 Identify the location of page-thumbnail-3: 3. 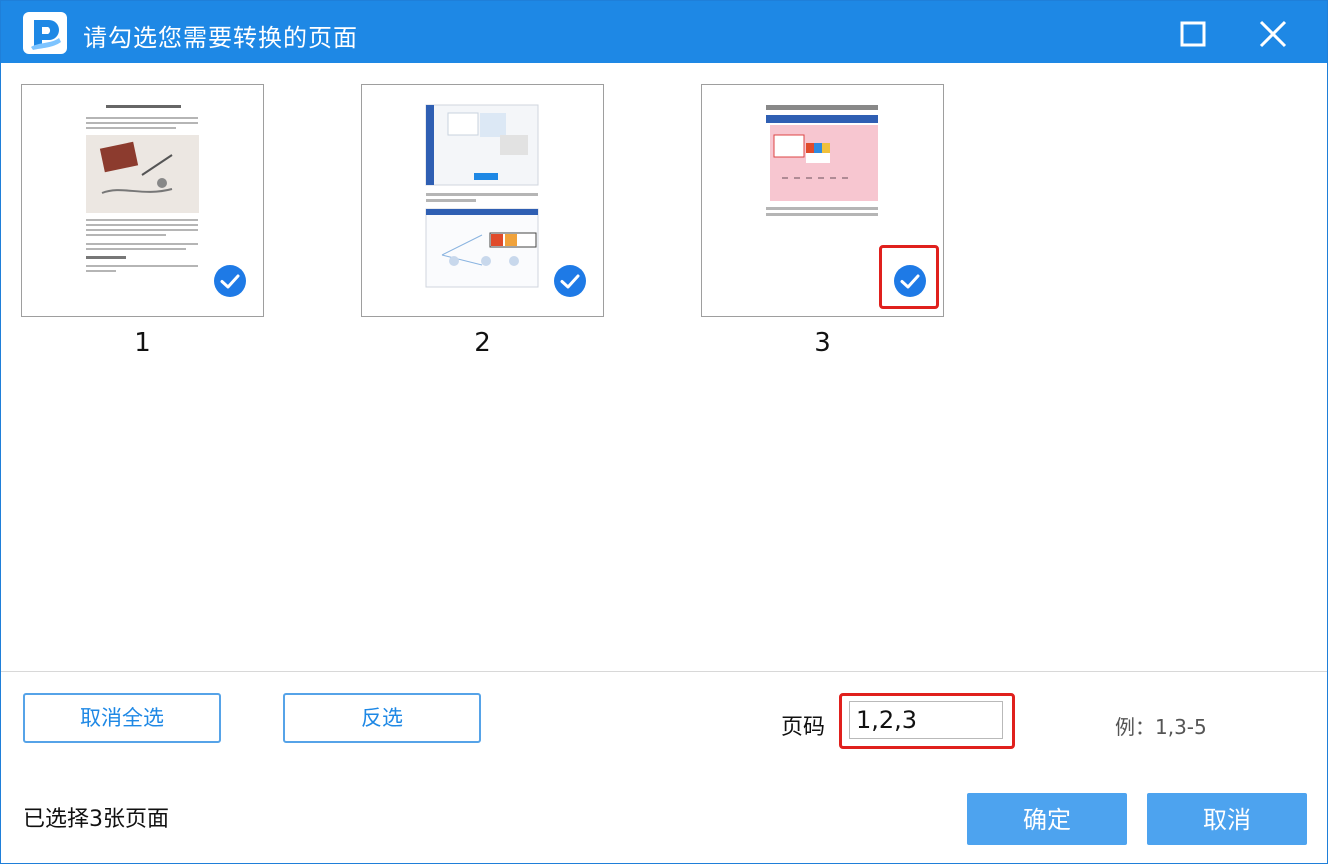
(822, 221).